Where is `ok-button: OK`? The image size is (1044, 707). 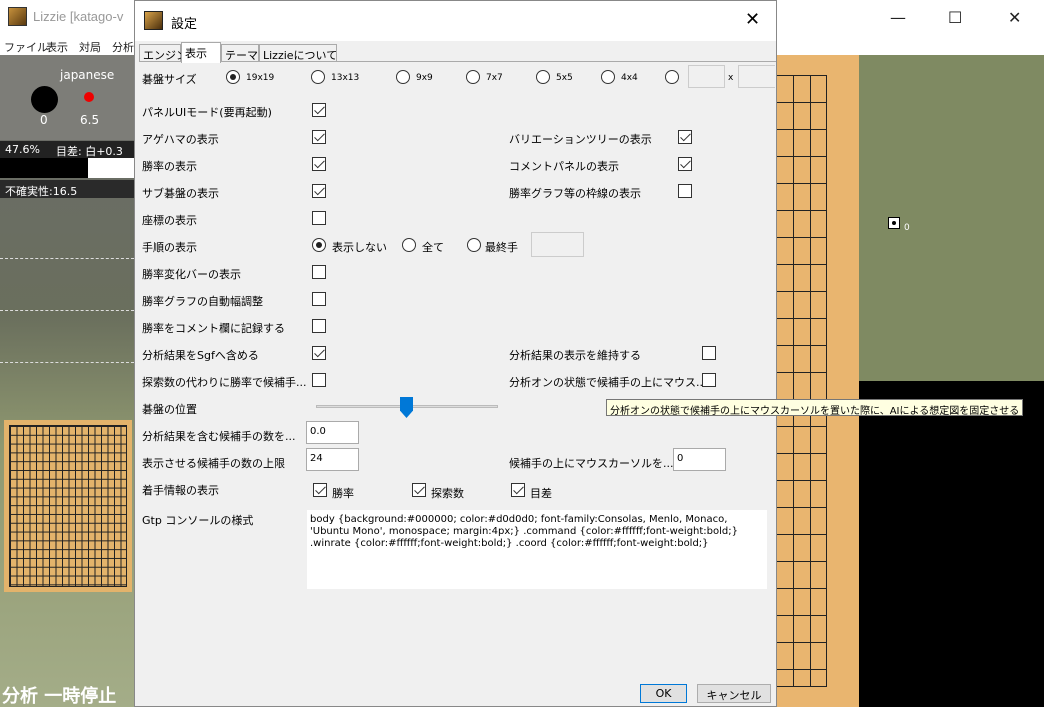
ok-button: OK is located at coordinates (663, 693).